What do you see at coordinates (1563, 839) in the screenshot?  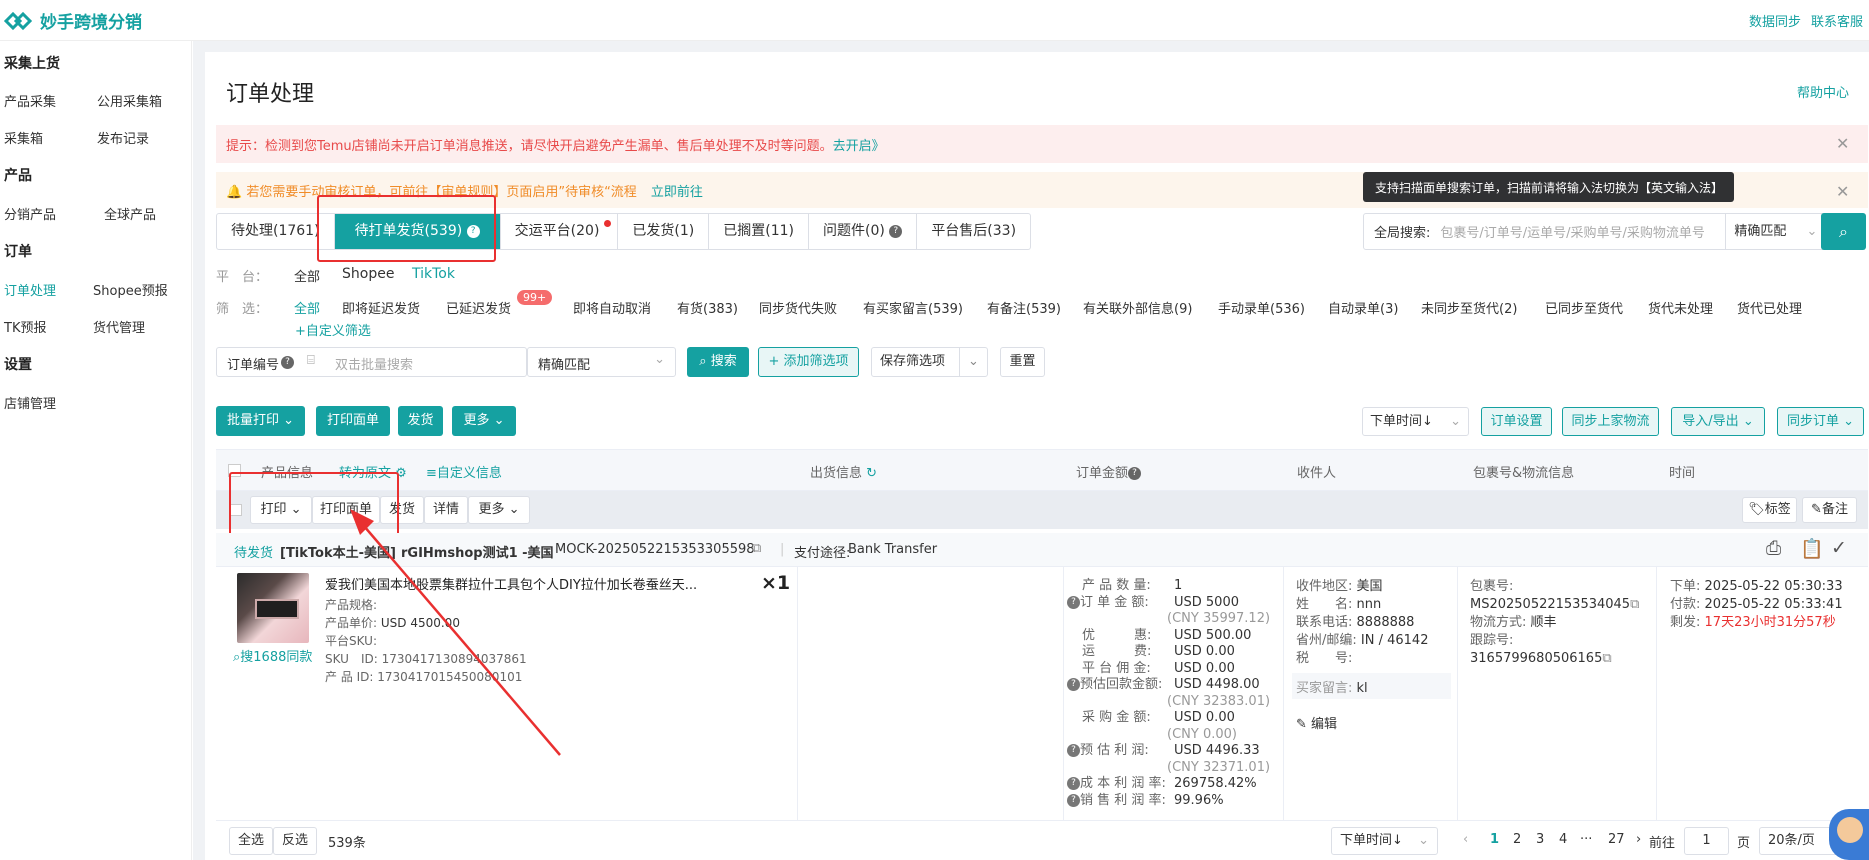 I see `page-4: 4` at bounding box center [1563, 839].